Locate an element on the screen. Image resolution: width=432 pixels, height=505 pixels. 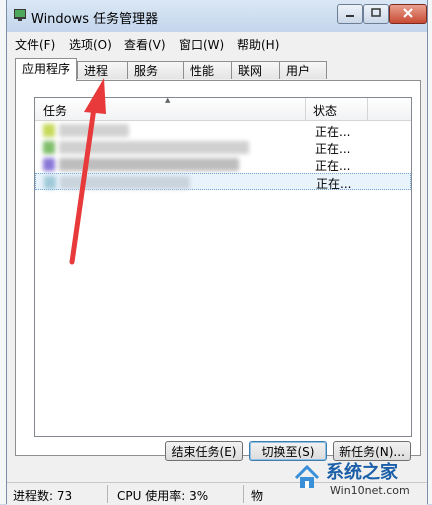
memory-usage: 物 is located at coordinates (257, 496).